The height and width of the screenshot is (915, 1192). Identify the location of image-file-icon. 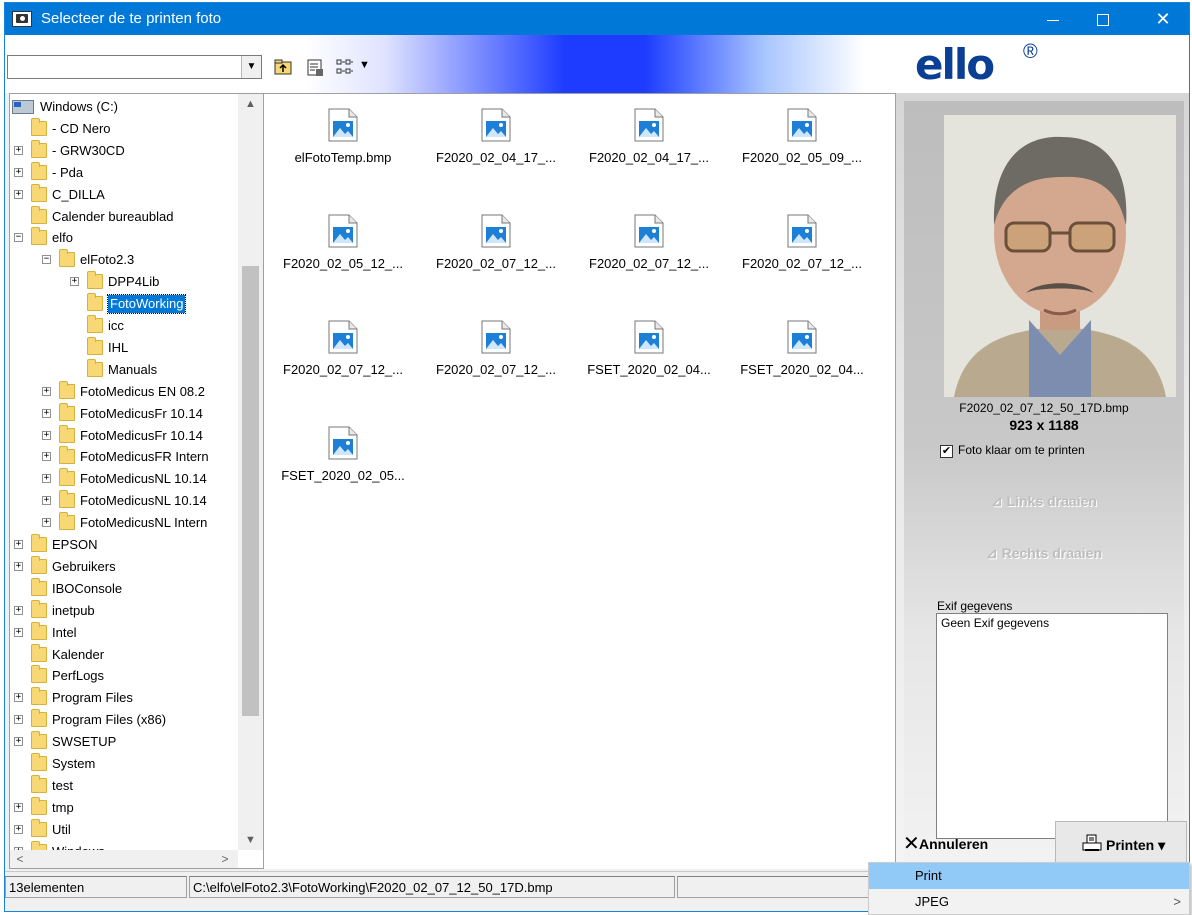
(496, 125).